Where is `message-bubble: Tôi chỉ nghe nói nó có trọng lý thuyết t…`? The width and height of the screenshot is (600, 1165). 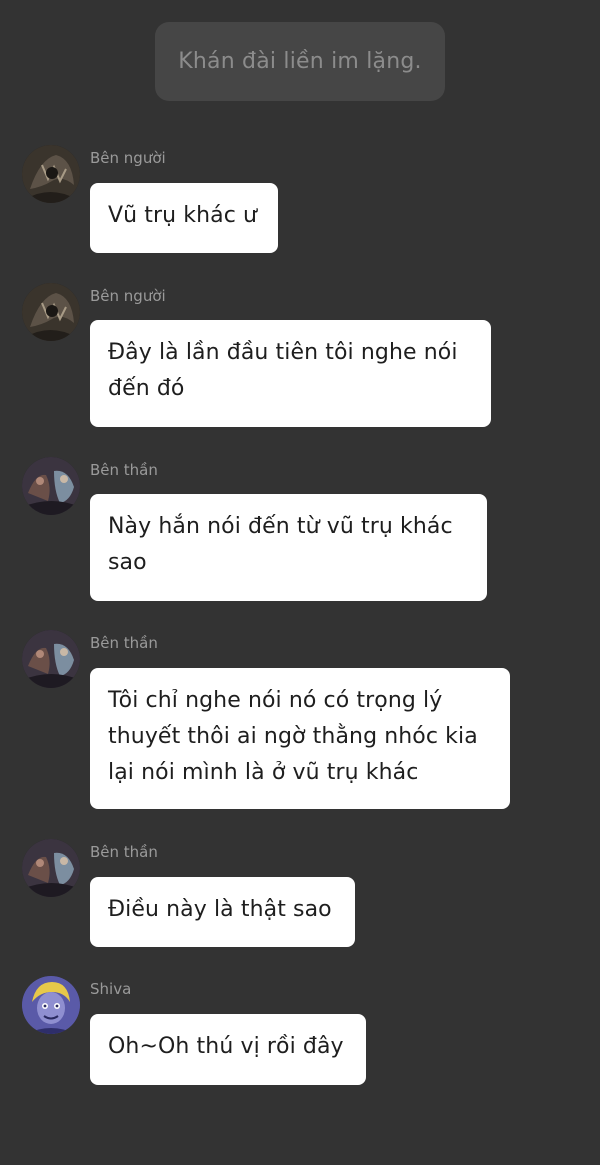 message-bubble: Tôi chỉ nghe nói nó có trọng lý thuyết t… is located at coordinates (300, 738).